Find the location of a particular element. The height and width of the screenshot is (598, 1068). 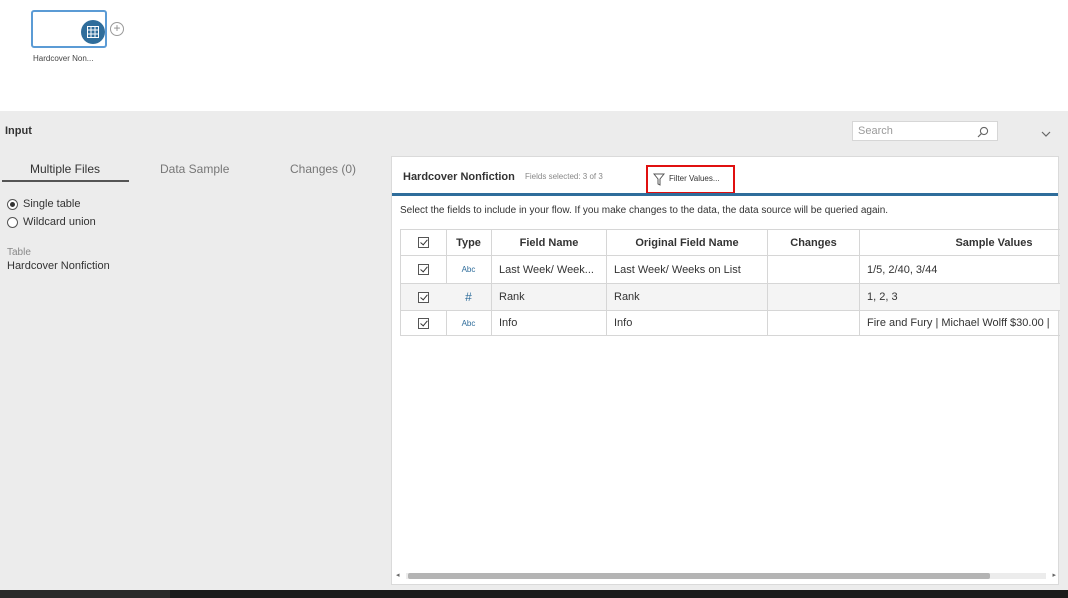

wildcard-union-option: Wildcard union is located at coordinates (51, 222).